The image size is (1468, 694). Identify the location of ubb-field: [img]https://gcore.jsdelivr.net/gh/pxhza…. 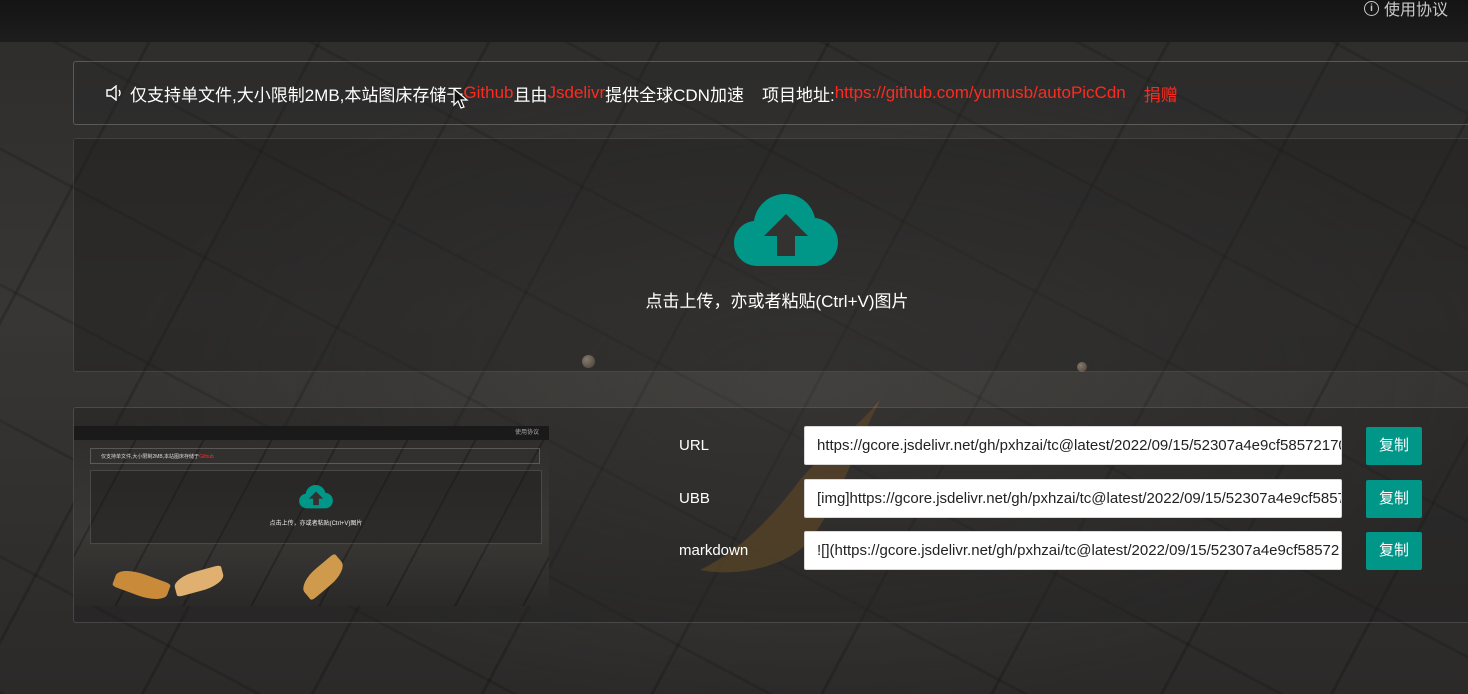
(1073, 498).